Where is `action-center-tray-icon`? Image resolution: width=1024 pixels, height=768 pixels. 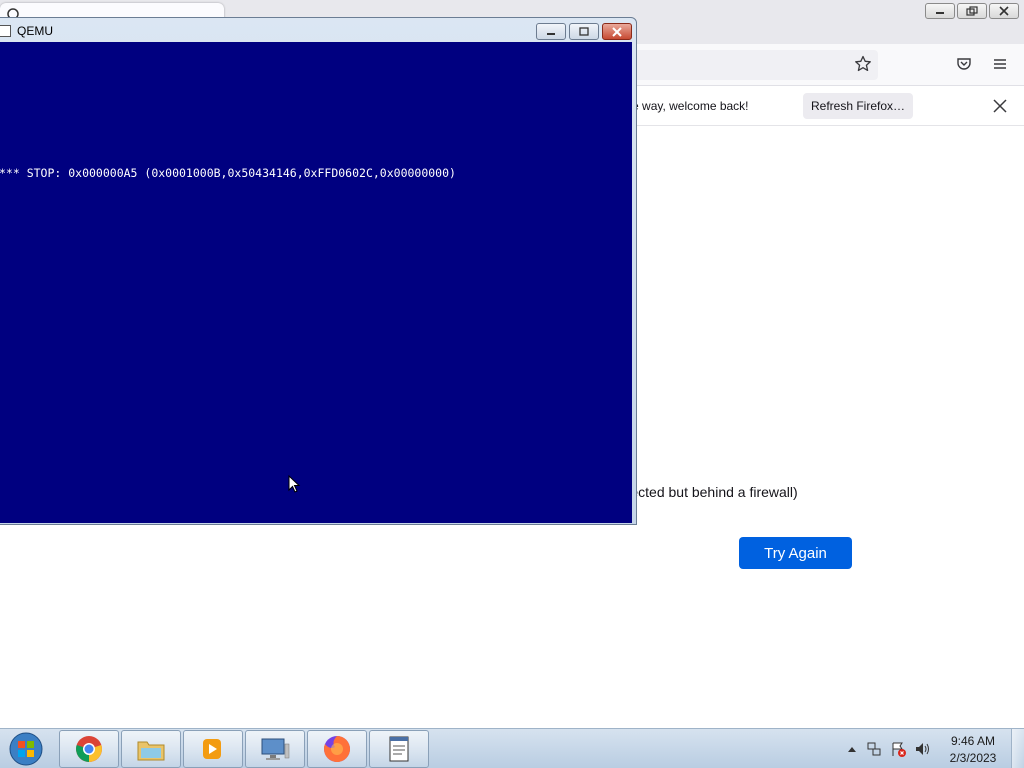 action-center-tray-icon is located at coordinates (898, 749).